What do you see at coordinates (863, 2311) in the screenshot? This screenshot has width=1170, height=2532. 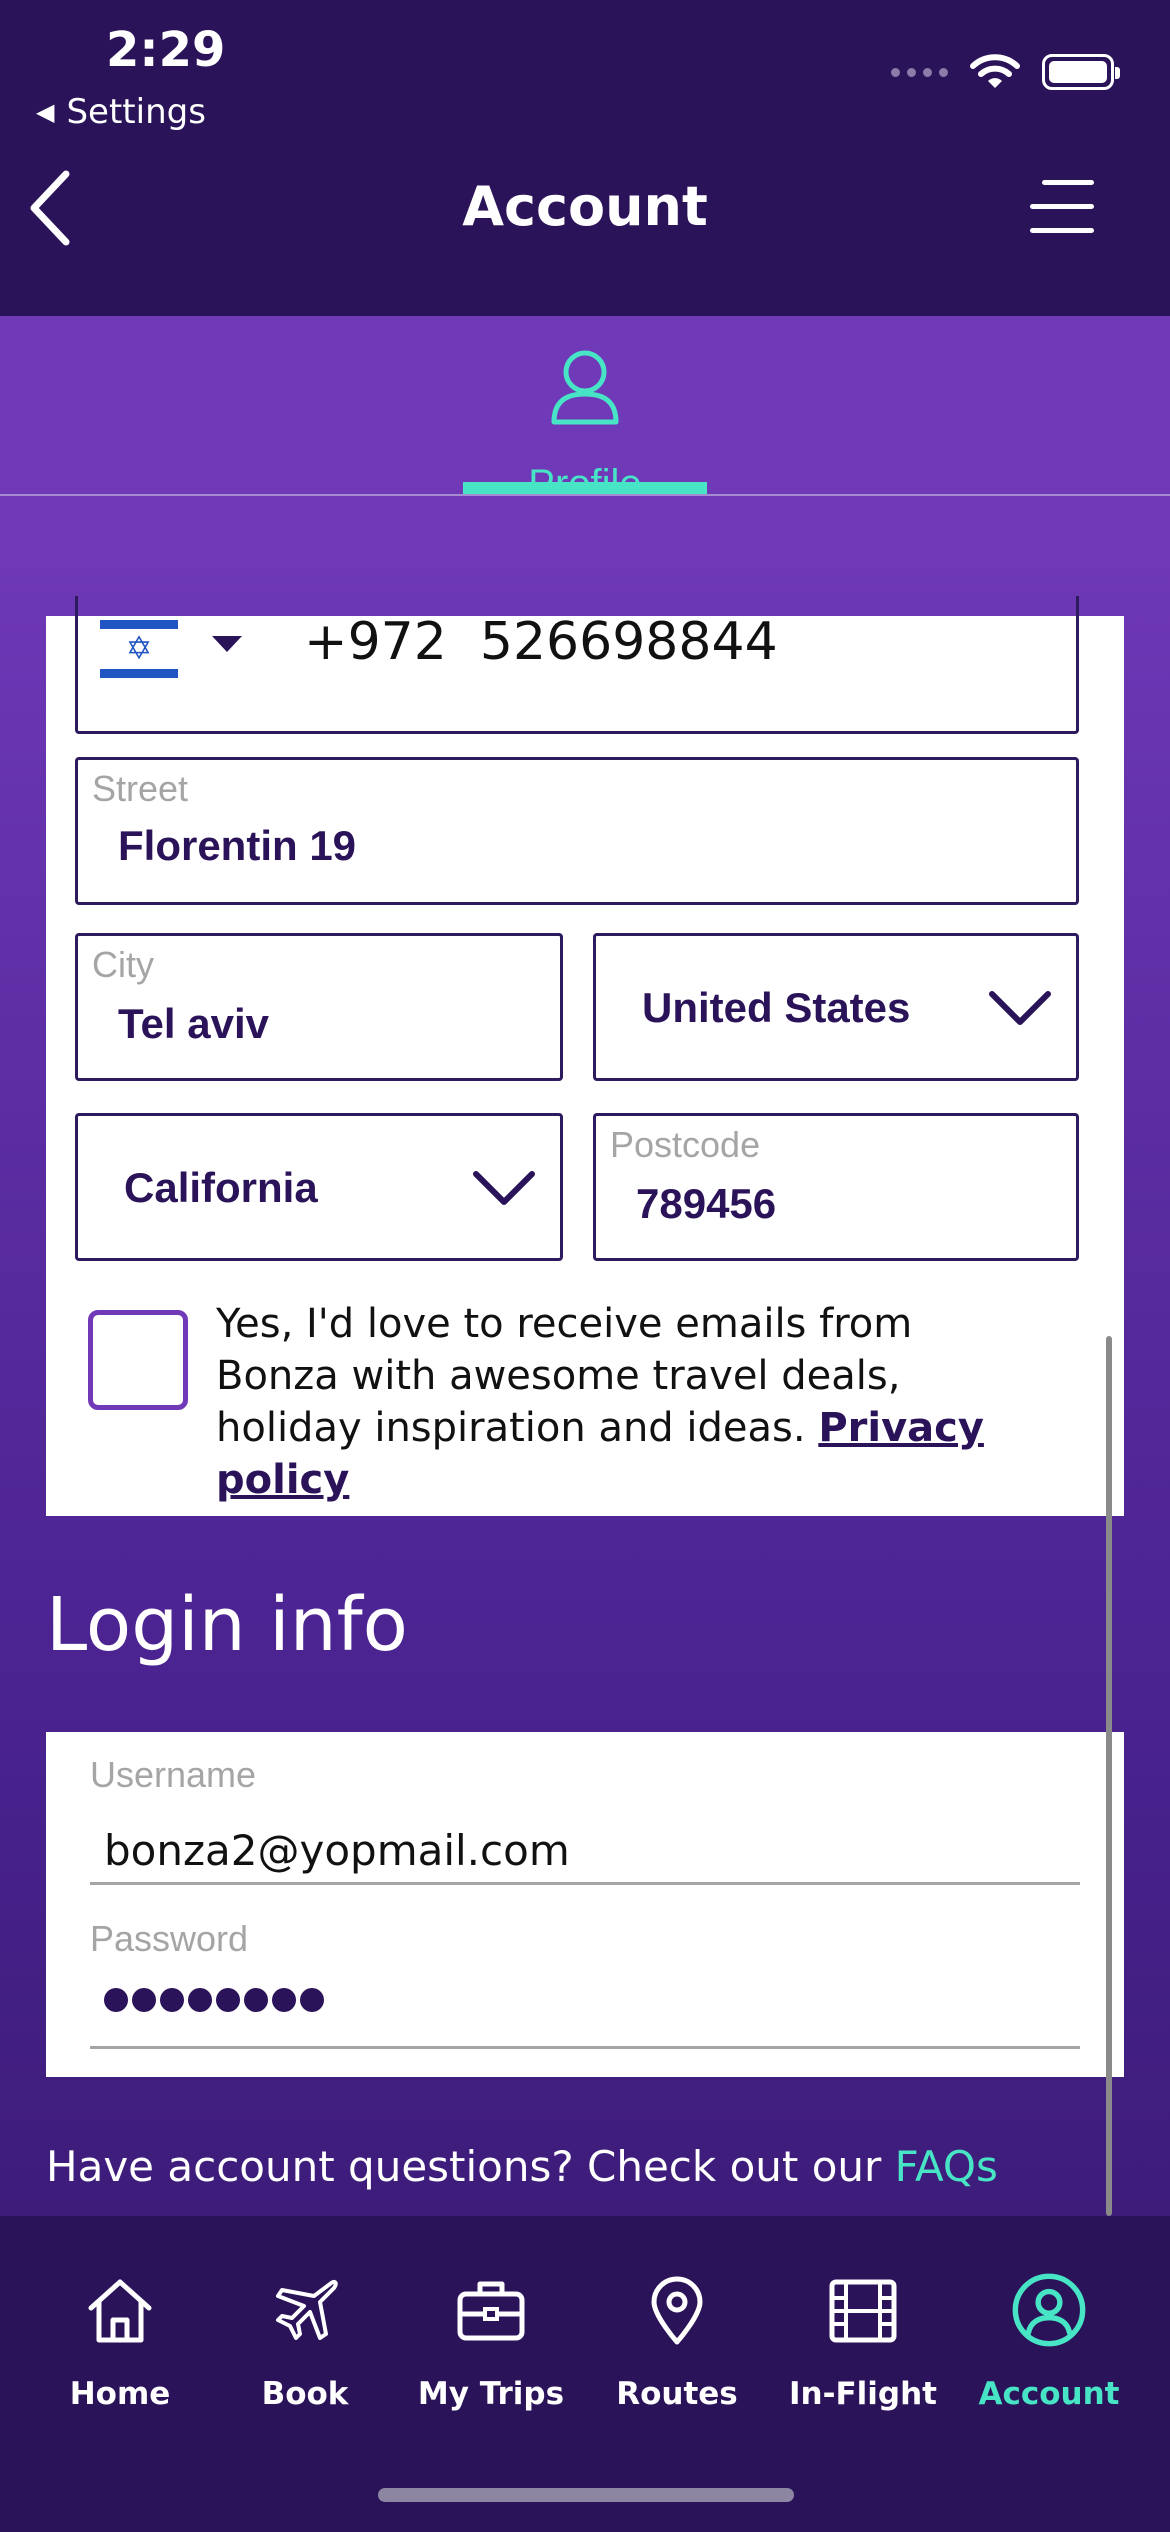 I see `film-icon` at bounding box center [863, 2311].